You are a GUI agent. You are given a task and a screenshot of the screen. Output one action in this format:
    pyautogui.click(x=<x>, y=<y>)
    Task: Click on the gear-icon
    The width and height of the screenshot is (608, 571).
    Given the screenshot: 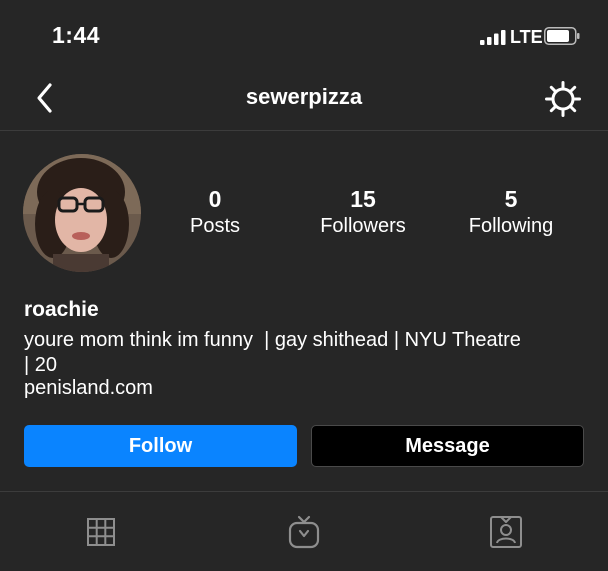 What is the action you would take?
    pyautogui.click(x=563, y=99)
    